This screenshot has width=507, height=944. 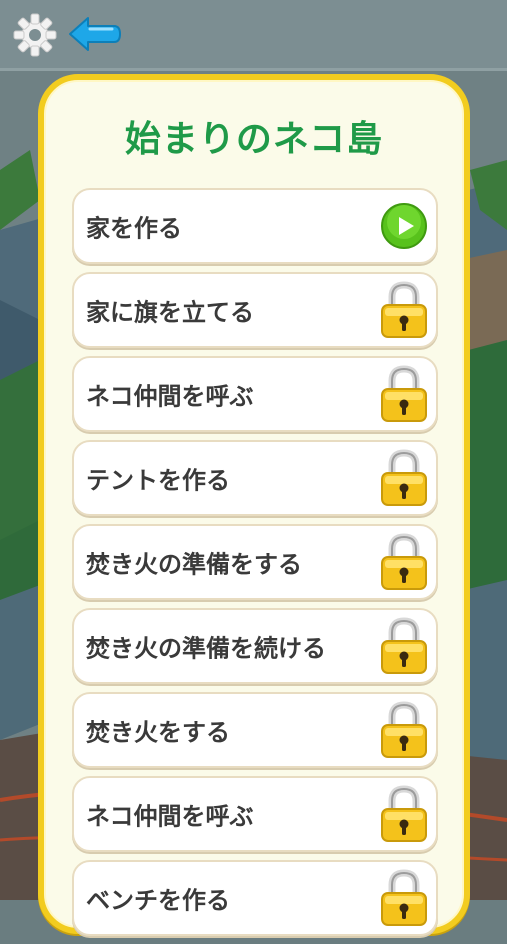 I want to click on stage-item-8: ネコ仲間を呼ぶ, so click(x=255, y=814).